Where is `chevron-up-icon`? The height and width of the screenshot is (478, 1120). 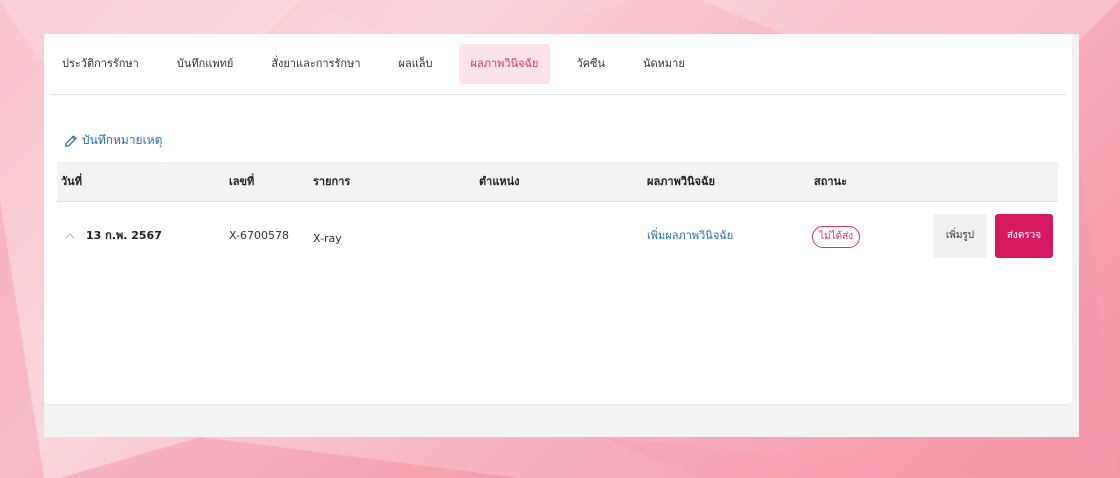
chevron-up-icon is located at coordinates (70, 236).